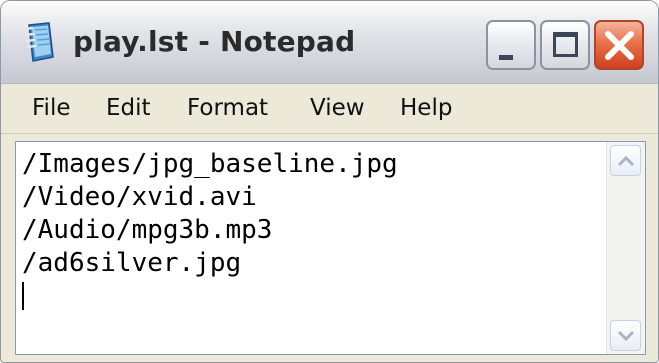 This screenshot has height=363, width=659. What do you see at coordinates (214, 41) in the screenshot?
I see `window-title: play.lst - Notepad` at bounding box center [214, 41].